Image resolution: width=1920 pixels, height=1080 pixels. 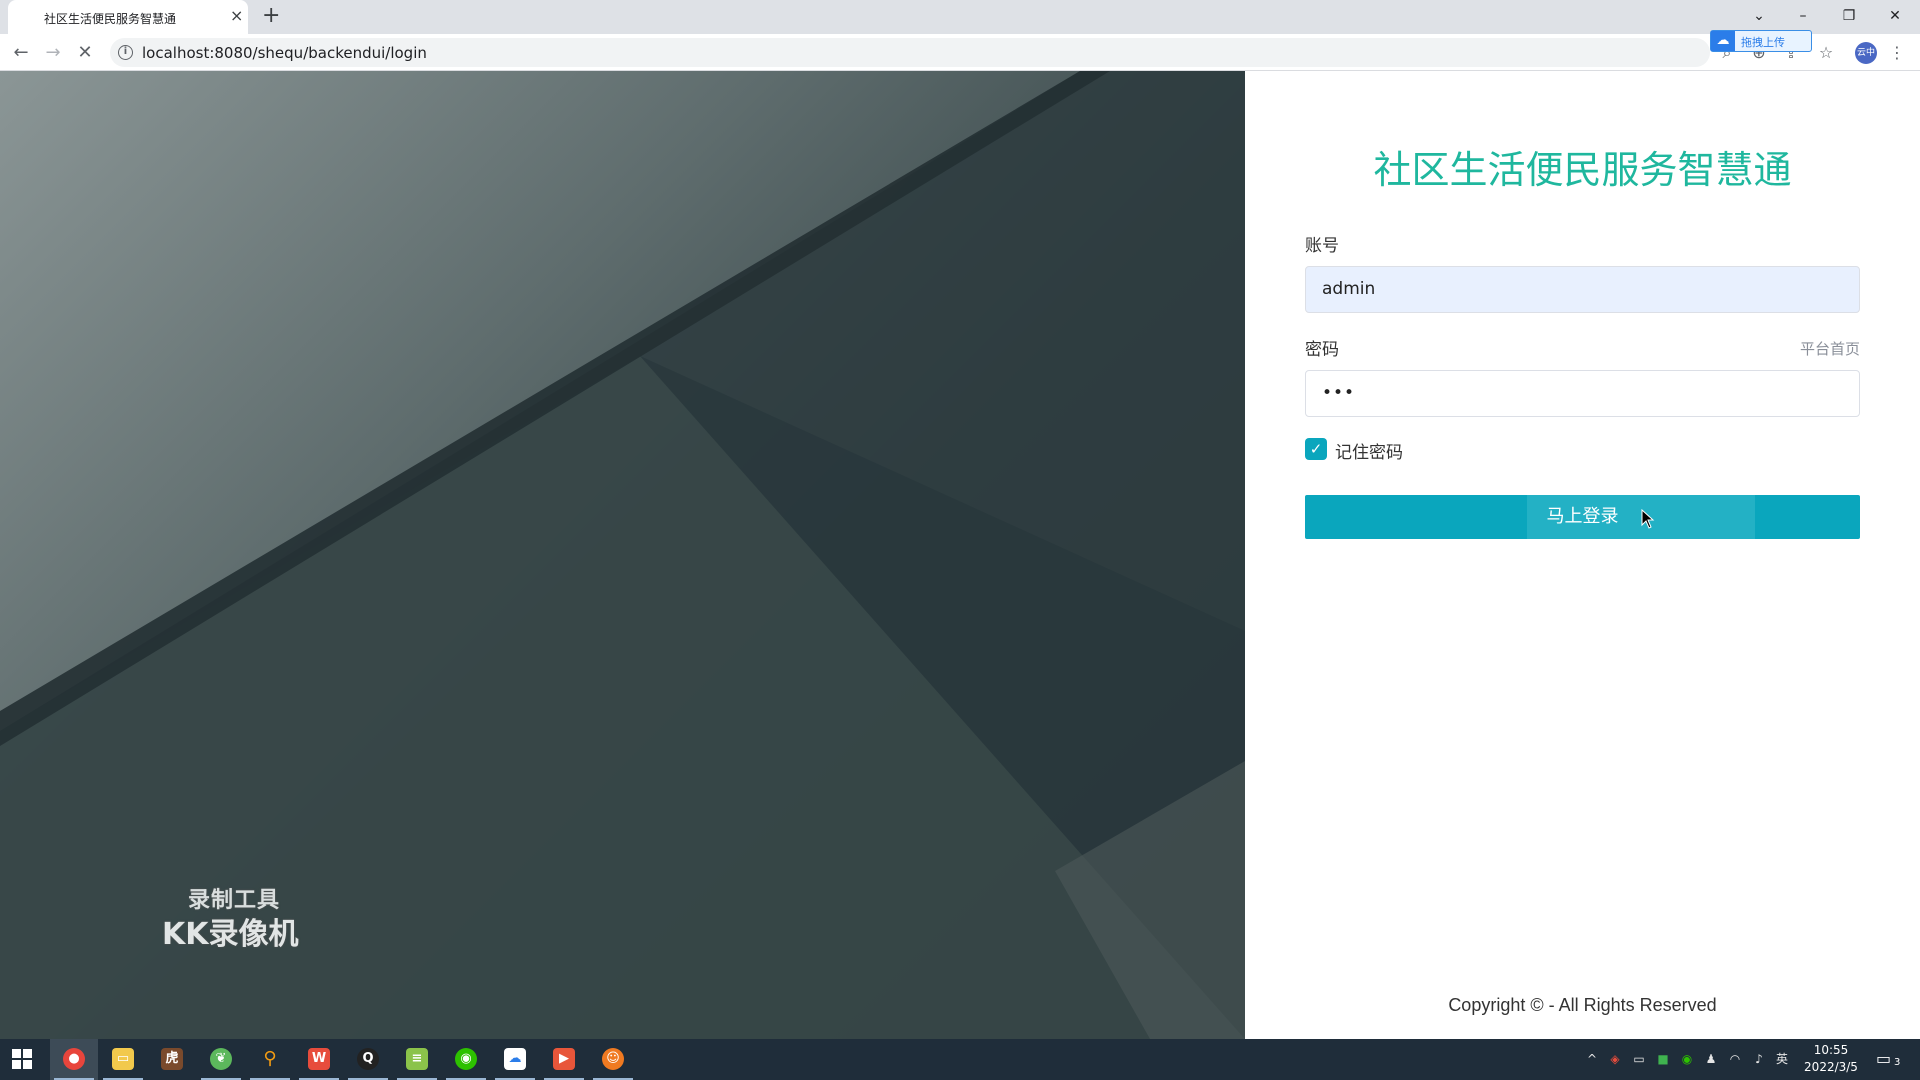 What do you see at coordinates (1369, 453) in the screenshot?
I see `remember-label: 记住密码` at bounding box center [1369, 453].